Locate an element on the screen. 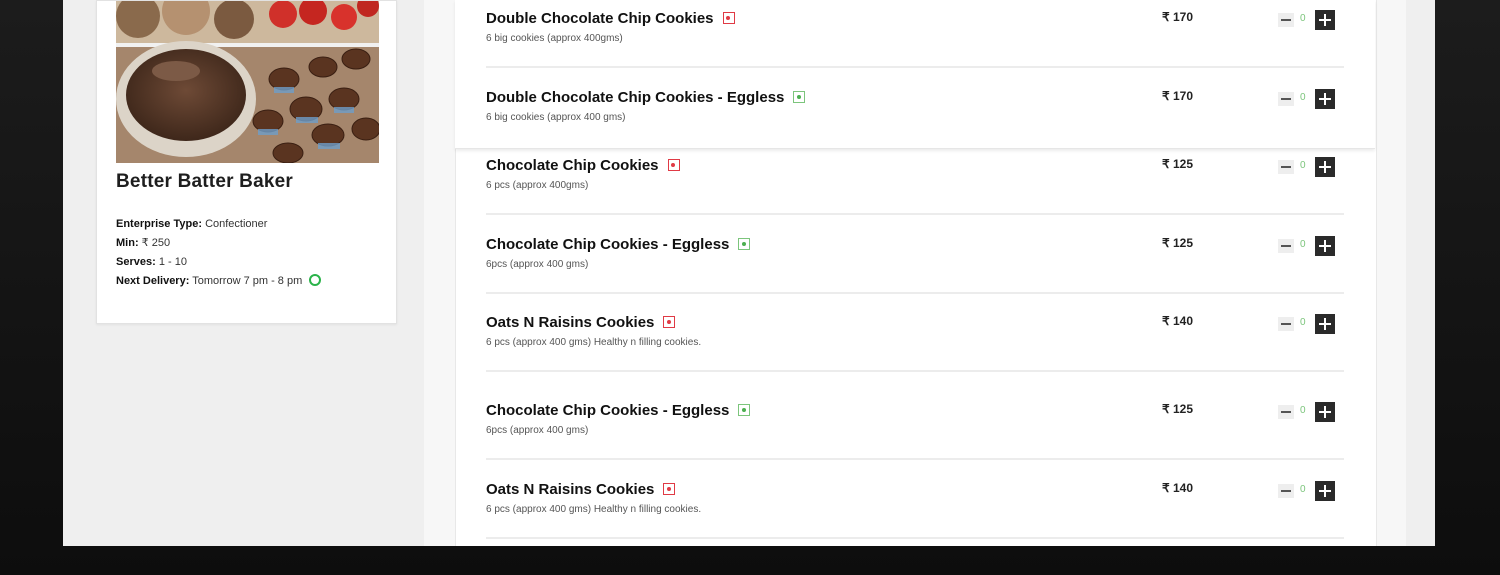 Image resolution: width=1500 pixels, height=575 pixels. item-name: Chocolate Chip Cookies is located at coordinates (583, 165).